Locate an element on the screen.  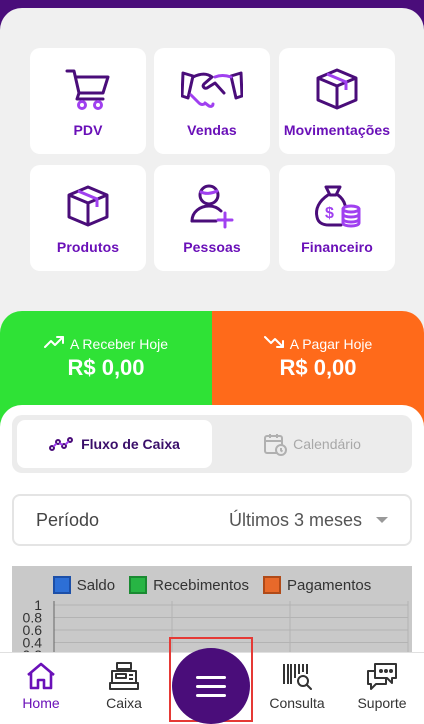
cash-register-icon is located at coordinates (124, 676).